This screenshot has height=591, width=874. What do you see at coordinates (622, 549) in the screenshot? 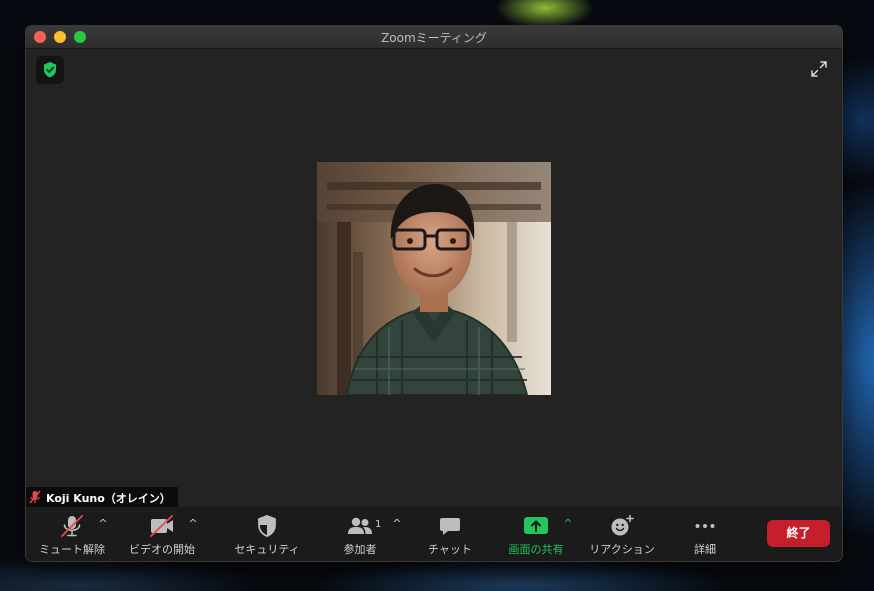
I see `reactions-label: リアクション` at bounding box center [622, 549].